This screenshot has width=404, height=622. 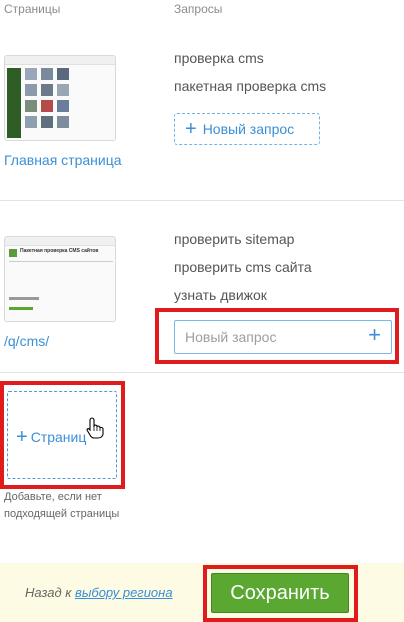 I want to click on pages-column-header: Страницы, so click(x=32, y=9).